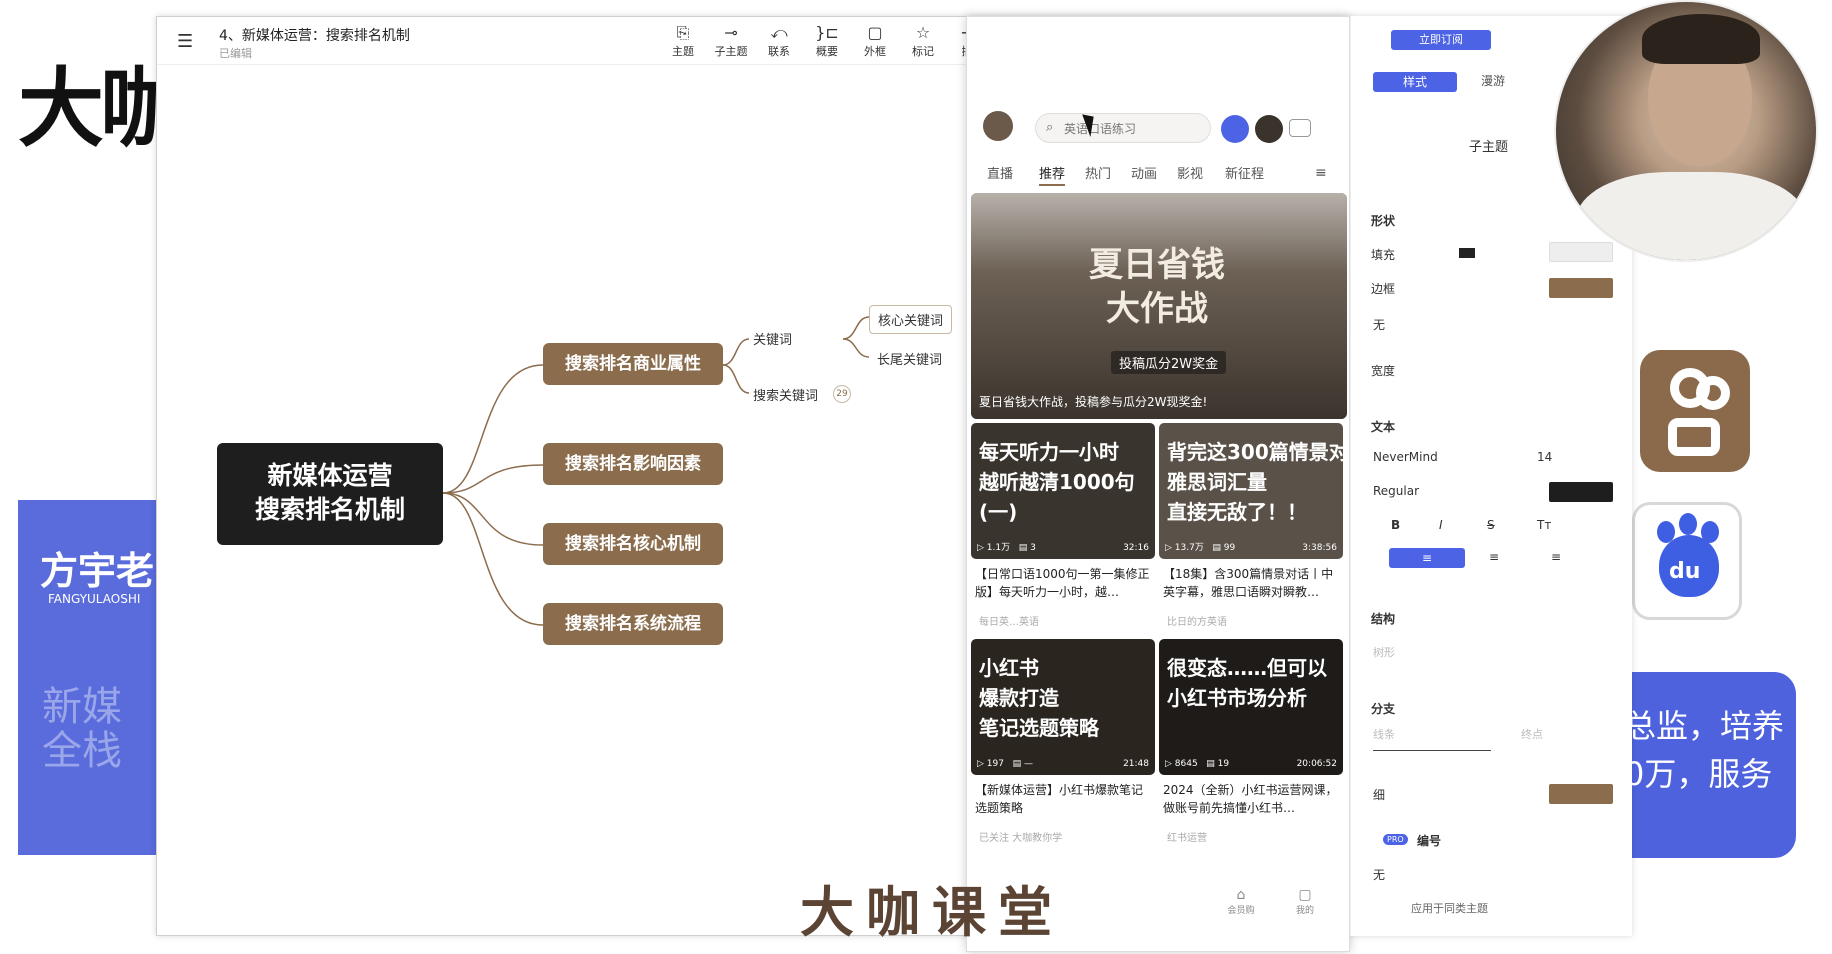 The height and width of the screenshot is (954, 1832). I want to click on phone-tab-bar: 直播 推荐 热门 动画 影视 新征程, so click(1159, 176).